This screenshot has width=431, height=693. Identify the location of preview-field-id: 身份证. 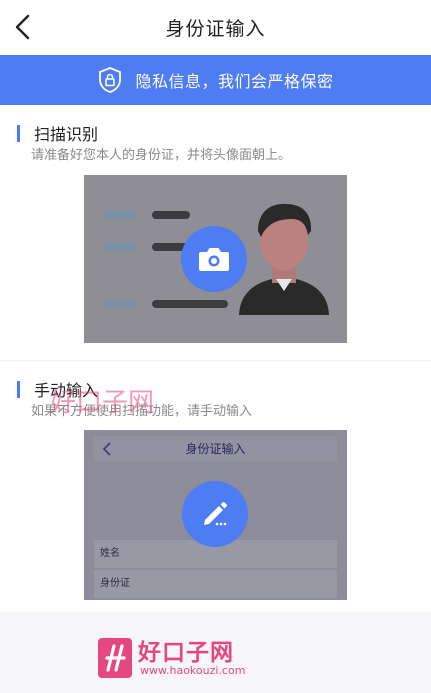
(215, 584).